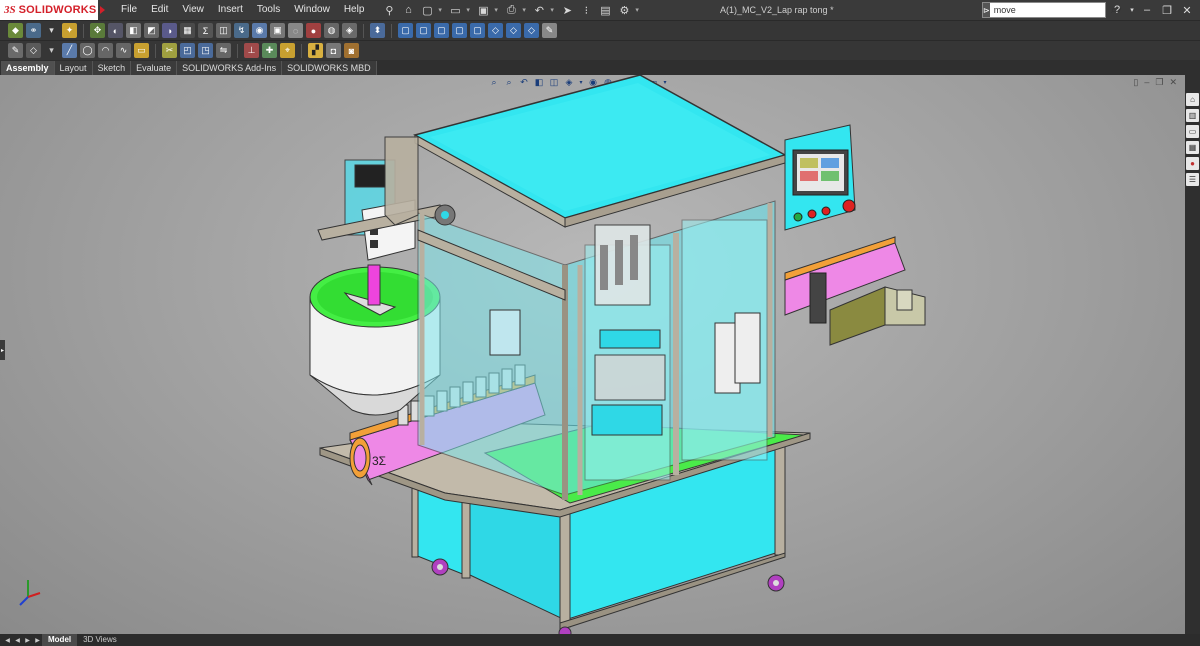 The image size is (1200, 646). Describe the element at coordinates (17, 640) in the screenshot. I see `prev-tab-arrow-icon: ◀` at that location.